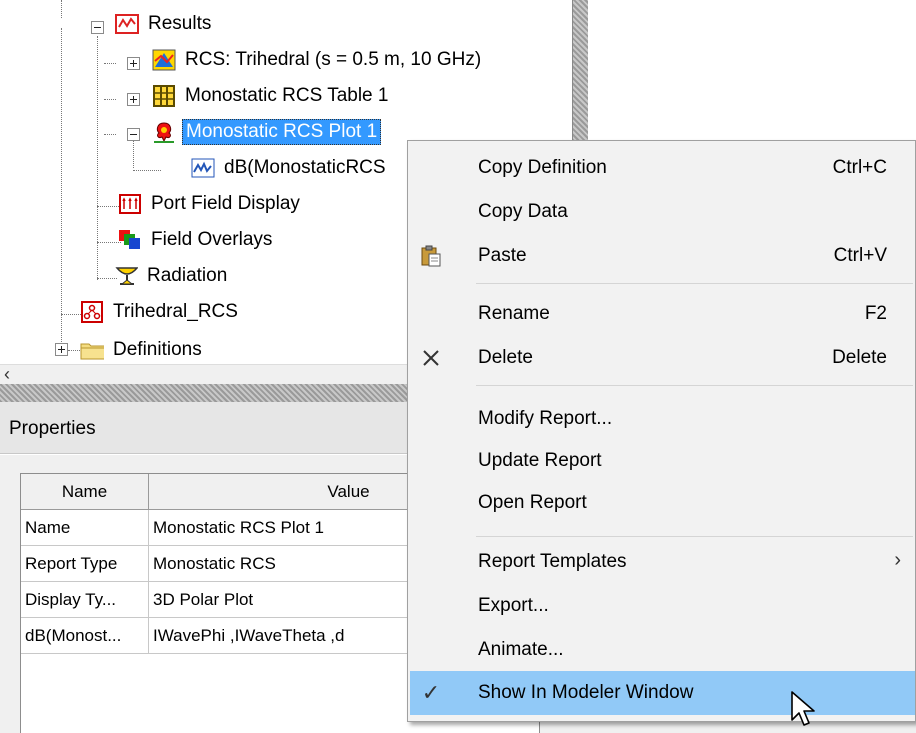  I want to click on tree-item-rcs-plot: RCS: Trihedral (s = 0.5 m, 10 GHz), so click(318, 60).